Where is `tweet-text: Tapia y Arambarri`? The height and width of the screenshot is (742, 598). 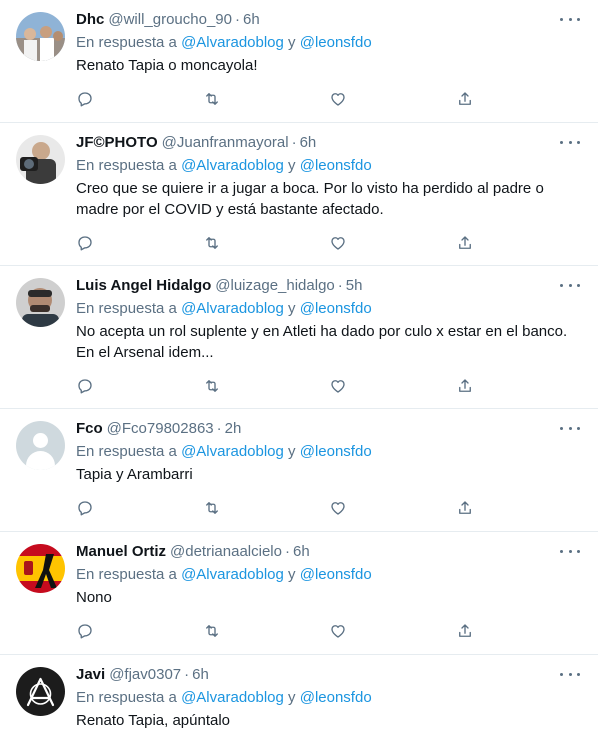 tweet-text: Tapia y Arambarri is located at coordinates (134, 474).